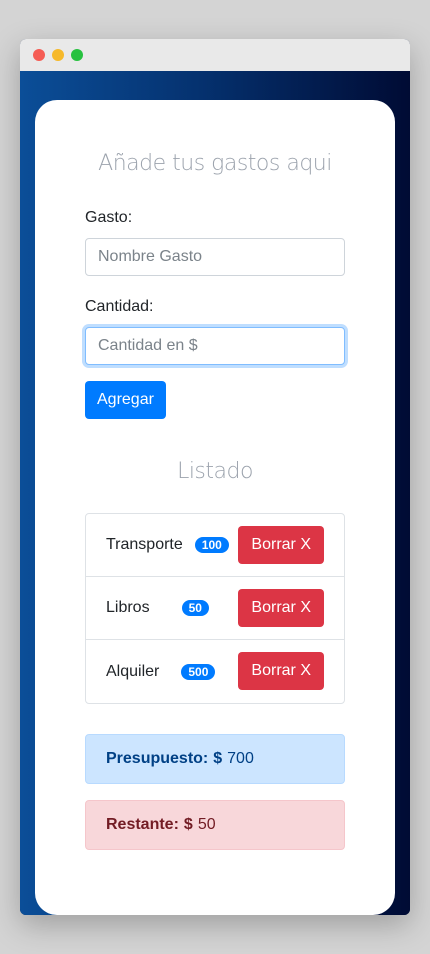  I want to click on expense-amount-badge: 50, so click(195, 608).